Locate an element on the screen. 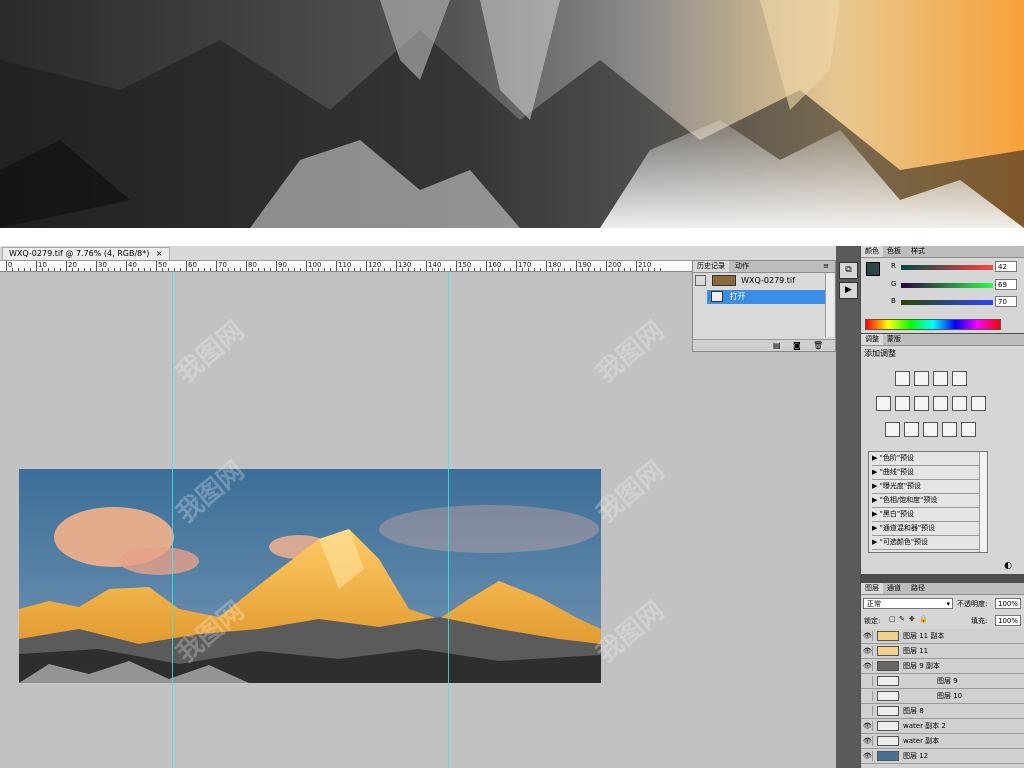 The width and height of the screenshot is (1024, 768). tab-paths: 路径 is located at coordinates (918, 588).